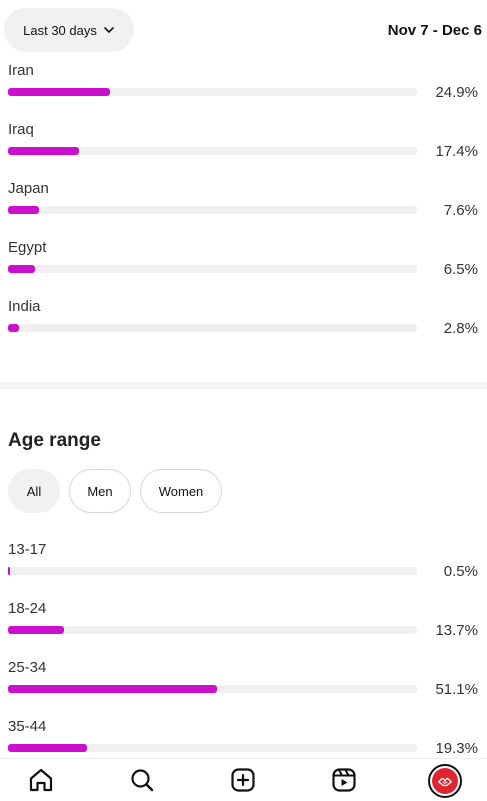  I want to click on date-range-text: Nov 7 - Dec 6, so click(434, 30).